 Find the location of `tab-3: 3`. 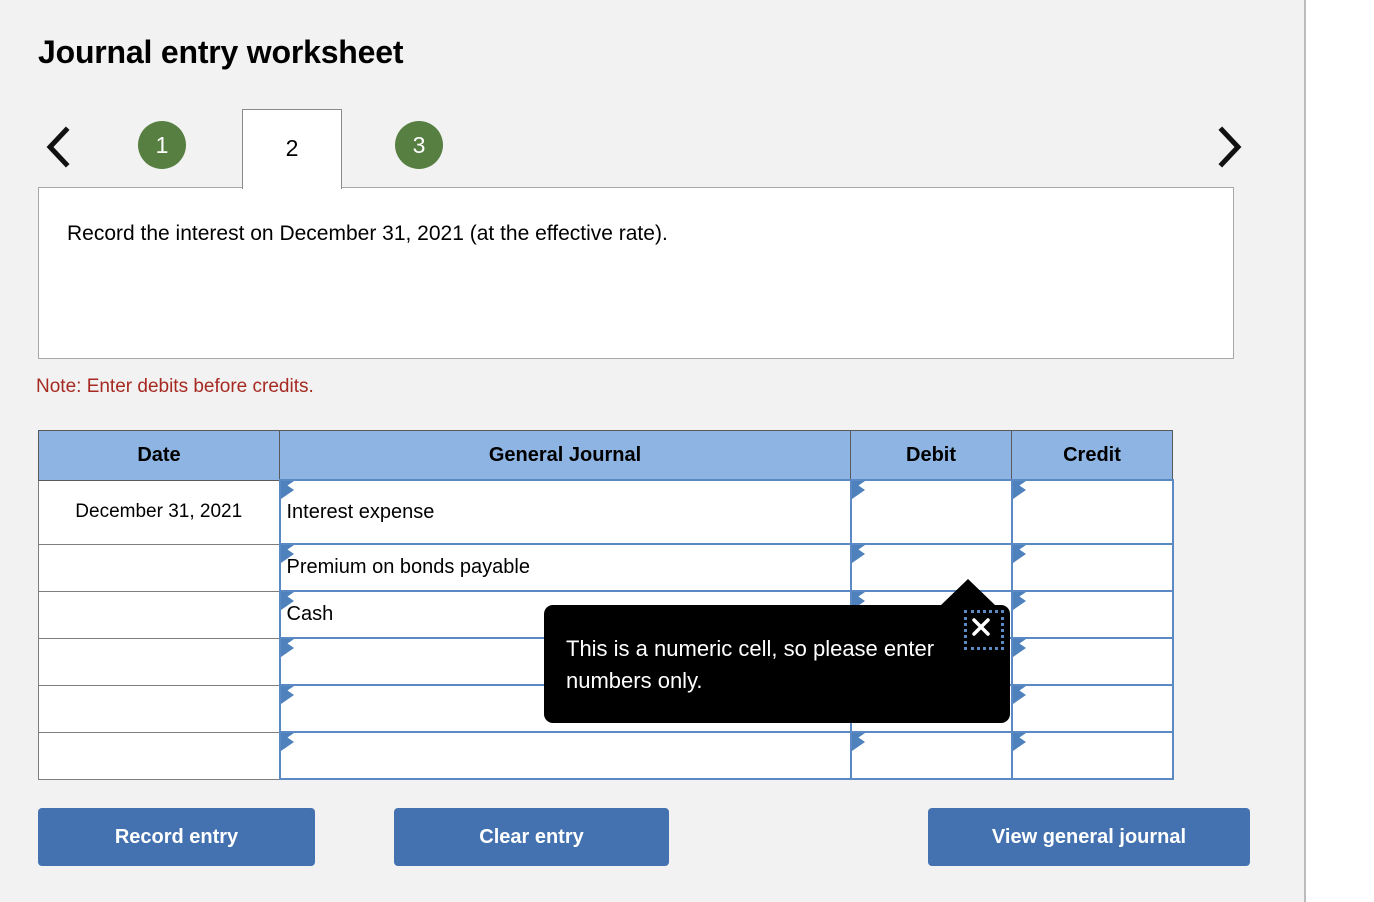

tab-3: 3 is located at coordinates (419, 145).